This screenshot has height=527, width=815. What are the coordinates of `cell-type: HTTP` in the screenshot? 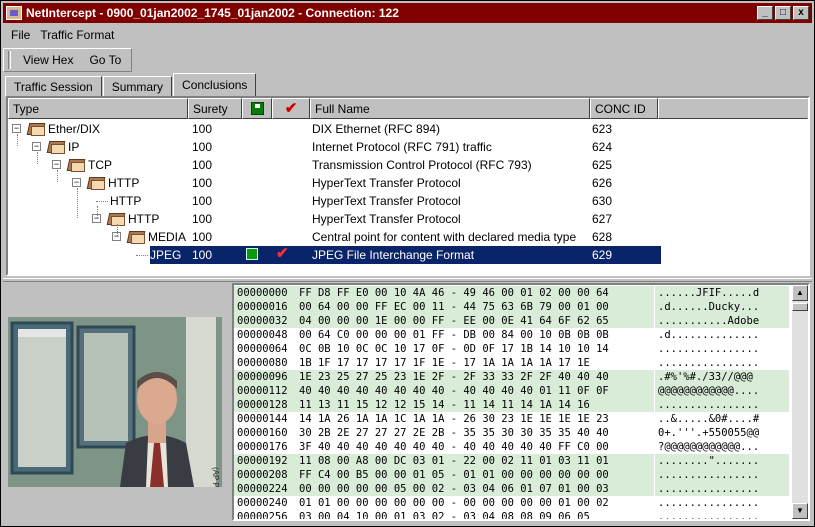 It's located at (124, 183).